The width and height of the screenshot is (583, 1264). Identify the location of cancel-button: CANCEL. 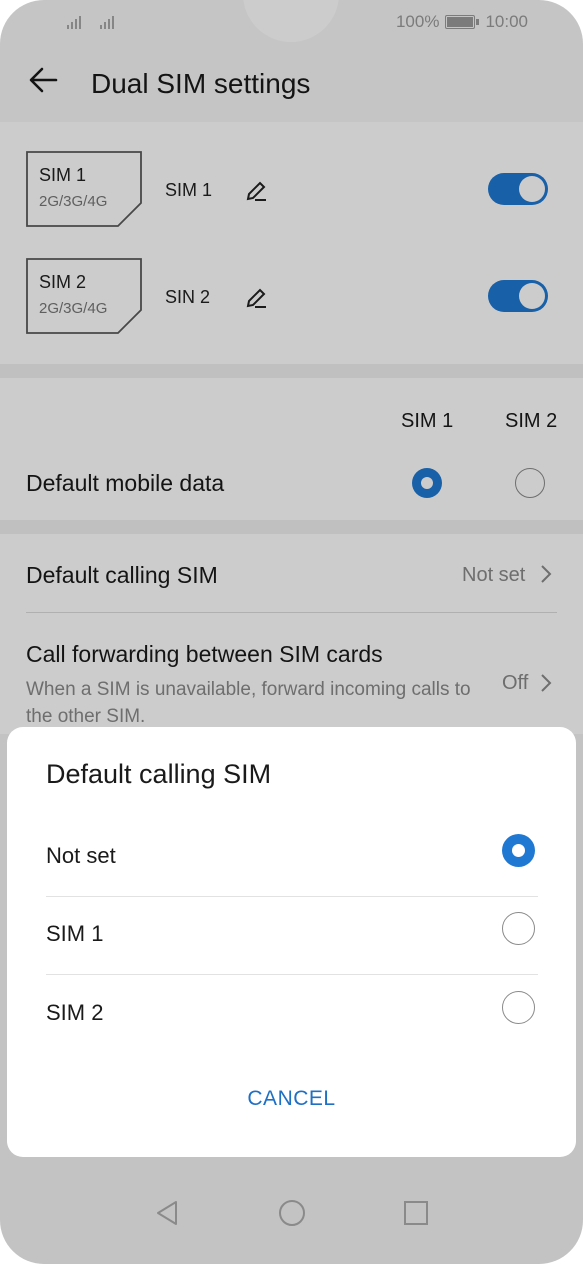
(291, 1099).